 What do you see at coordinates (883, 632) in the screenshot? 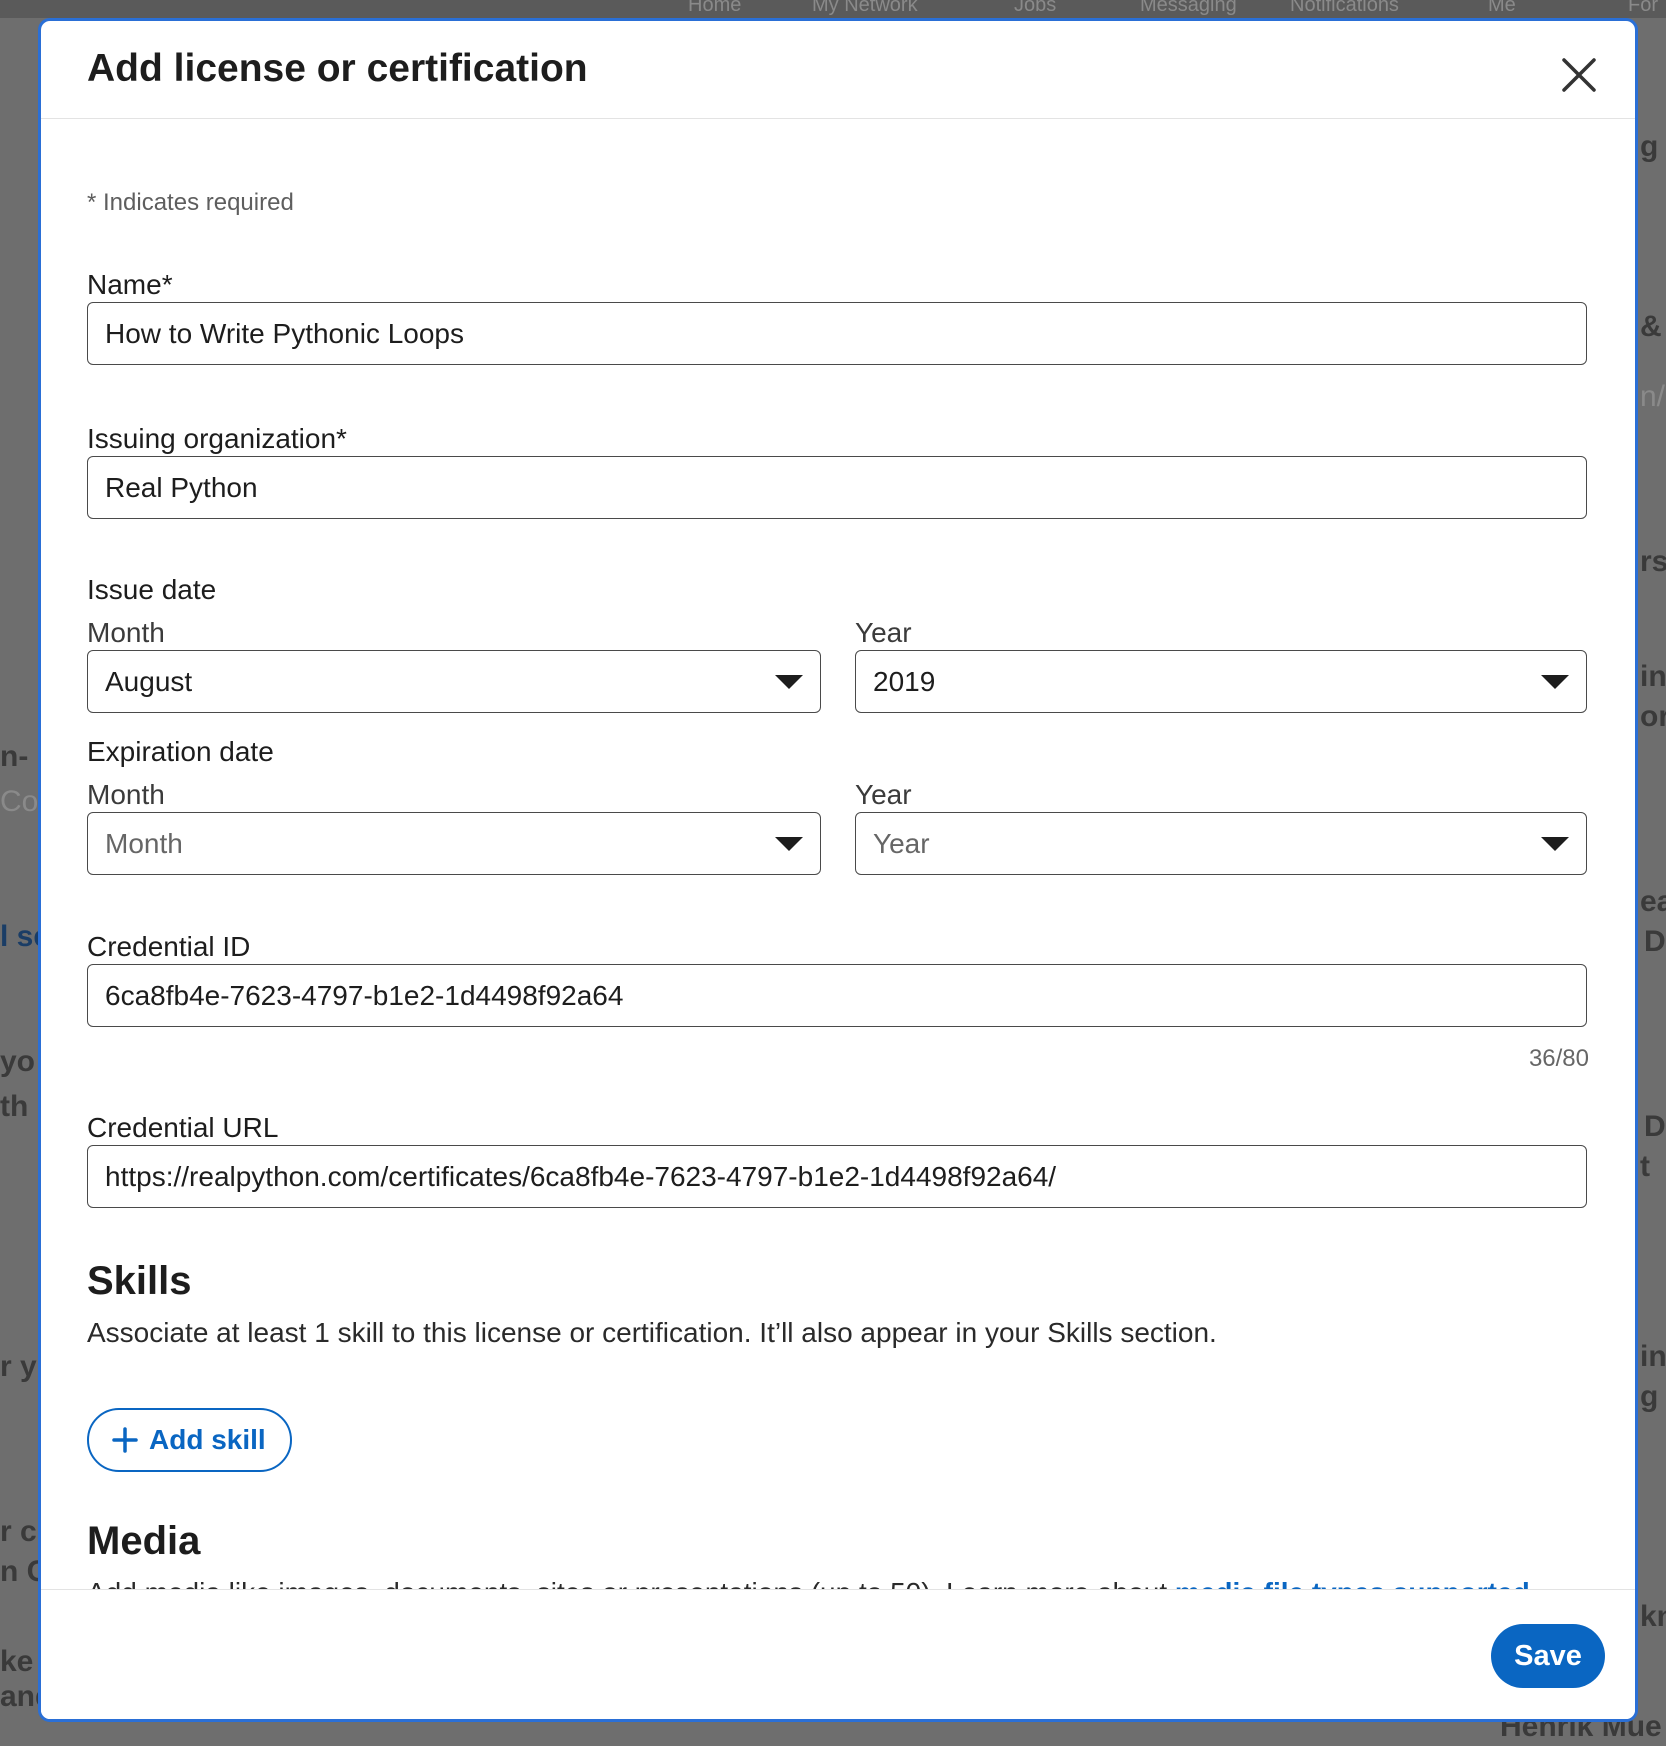
I see `issue-year-label: Year` at bounding box center [883, 632].